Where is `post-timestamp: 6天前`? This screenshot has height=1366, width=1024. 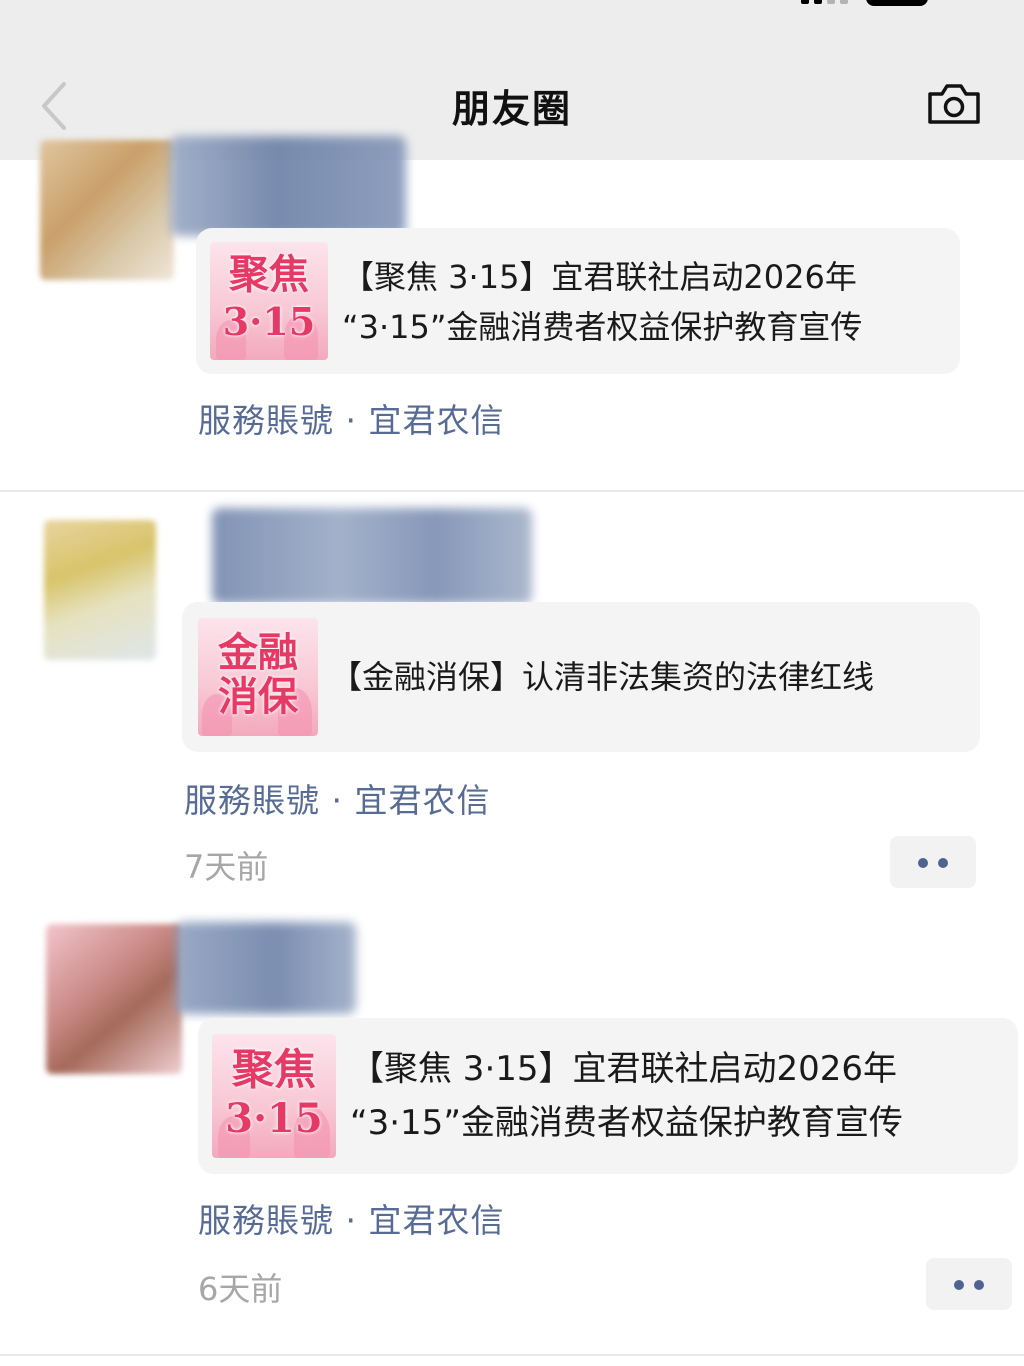 post-timestamp: 6天前 is located at coordinates (240, 1289).